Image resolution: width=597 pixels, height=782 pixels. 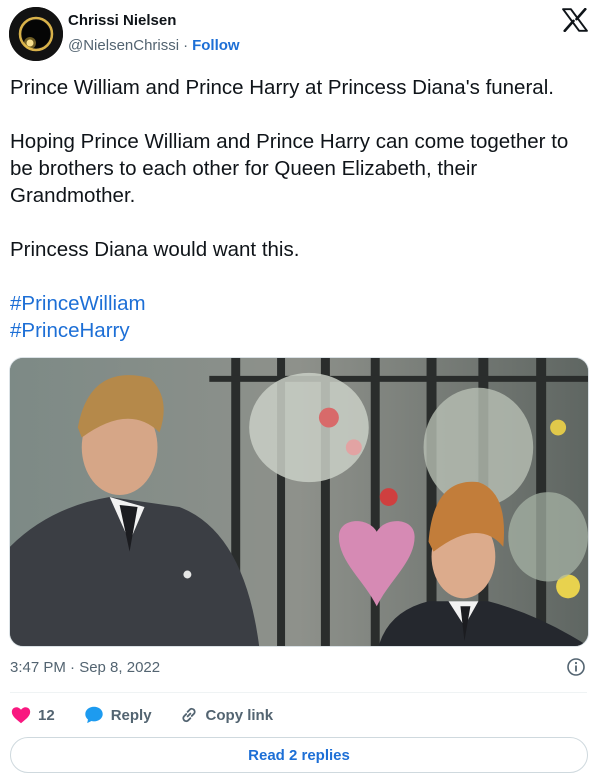 I want to click on like-button: 12, so click(x=46, y=715).